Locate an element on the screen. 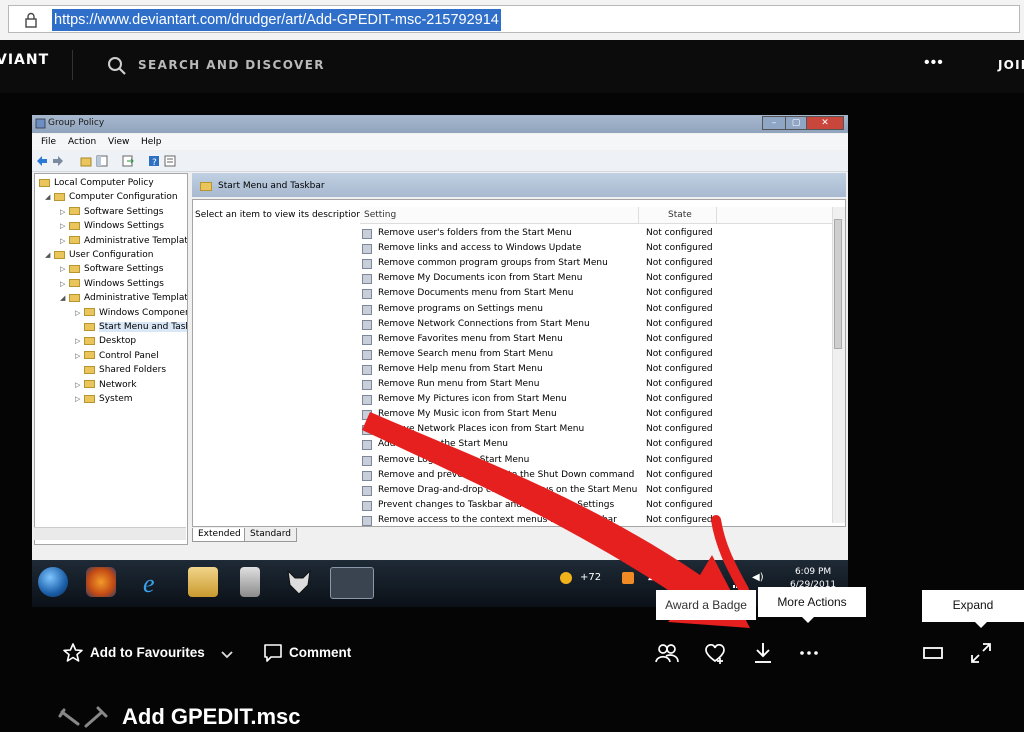 The width and height of the screenshot is (1024, 732). firefox-icon is located at coordinates (101, 582).